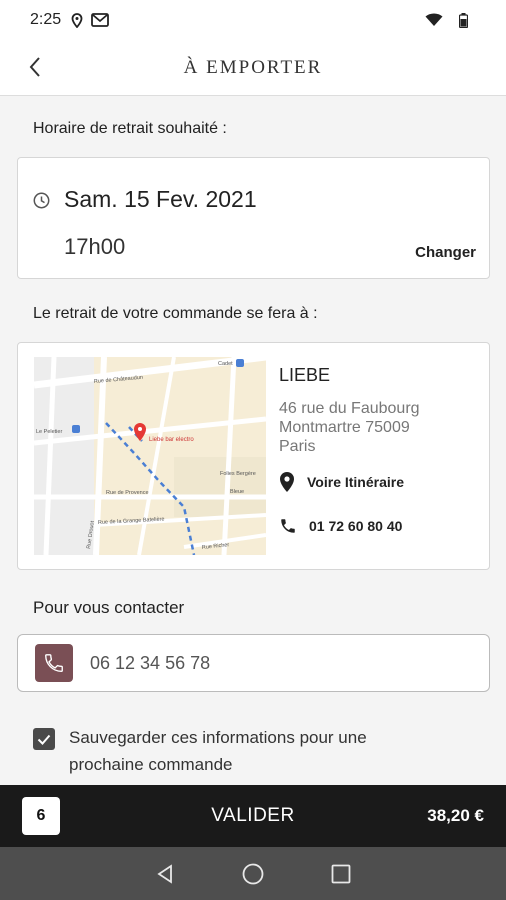 This screenshot has width=506, height=900. I want to click on address-line: Montmartre 75009, so click(344, 427).